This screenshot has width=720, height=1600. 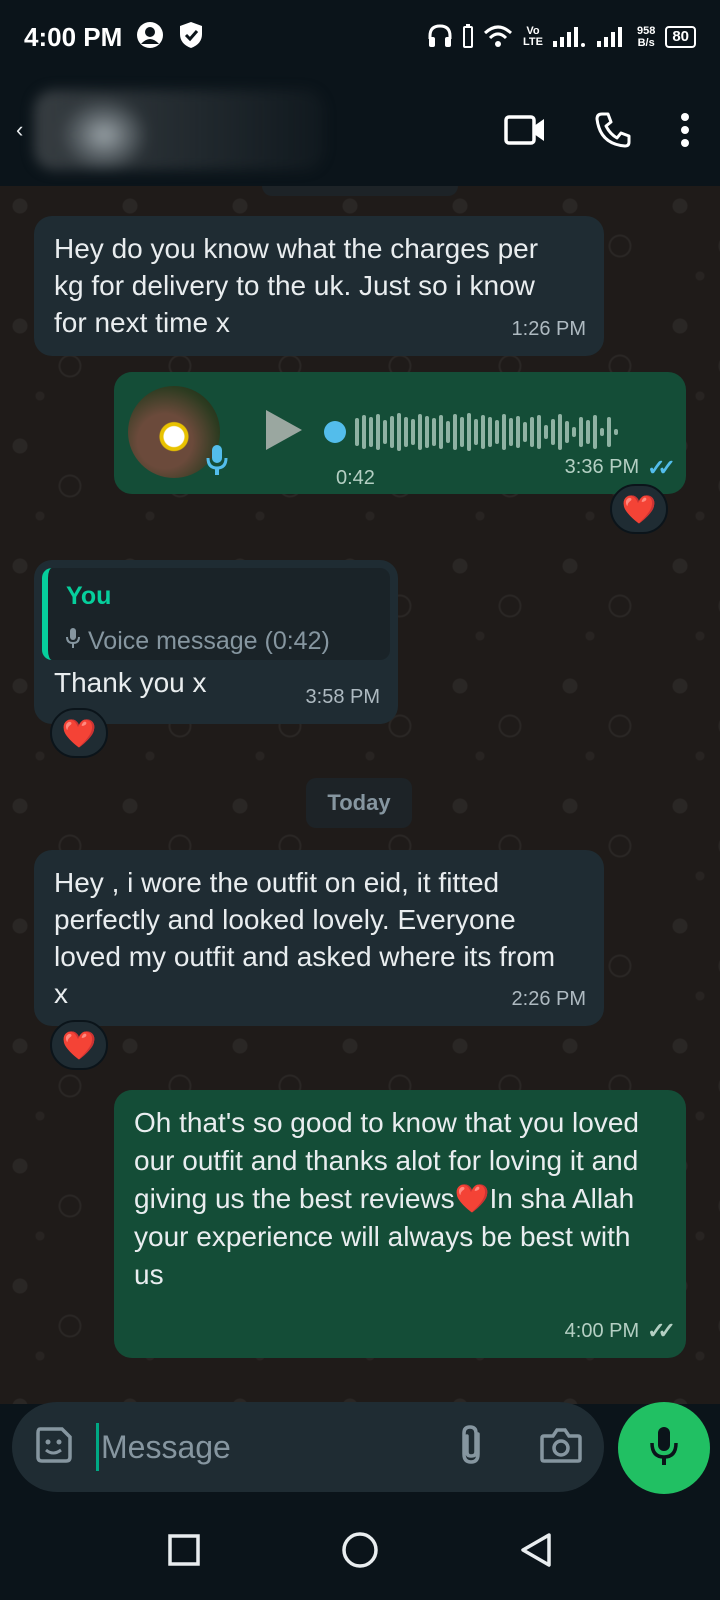 What do you see at coordinates (209, 641) in the screenshot?
I see `quote-text: Voice message (0:42)` at bounding box center [209, 641].